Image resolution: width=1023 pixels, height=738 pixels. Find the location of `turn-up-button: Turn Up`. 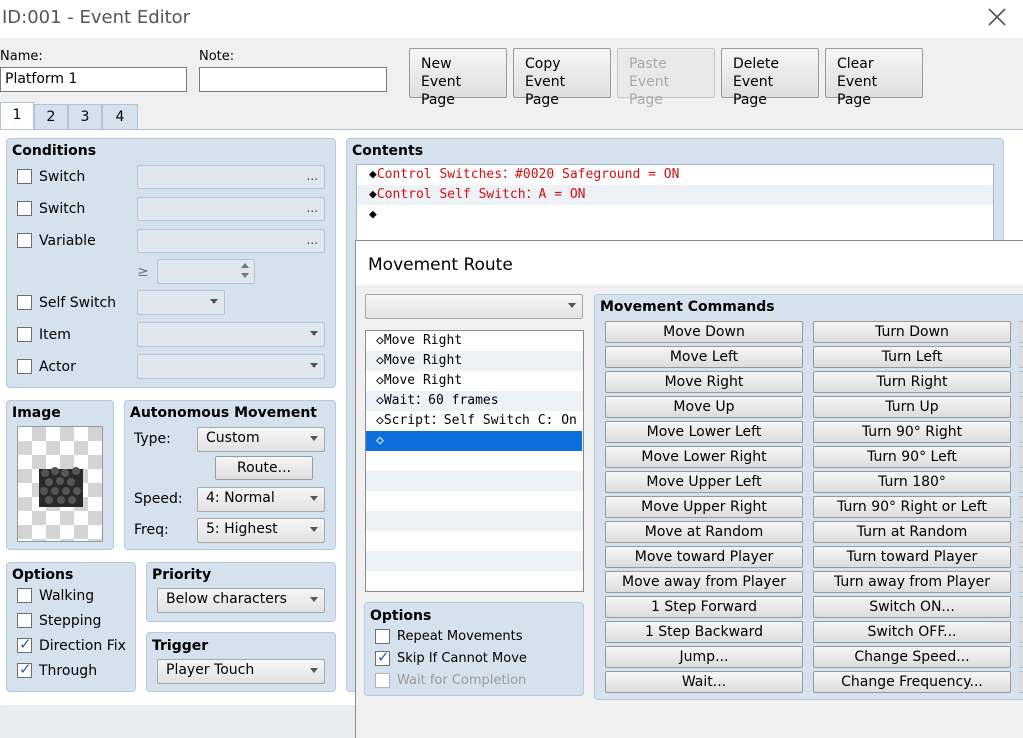

turn-up-button: Turn Up is located at coordinates (912, 407).